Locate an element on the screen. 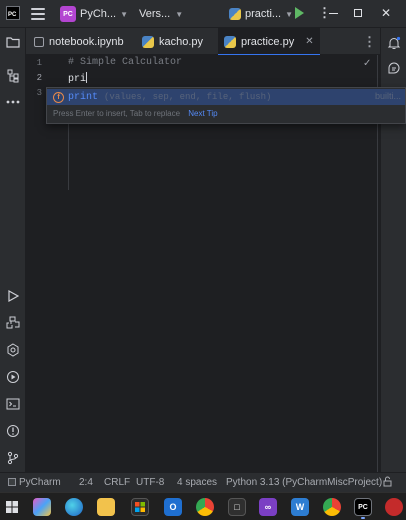 This screenshot has width=406, height=520. git-icon is located at coordinates (13, 458).